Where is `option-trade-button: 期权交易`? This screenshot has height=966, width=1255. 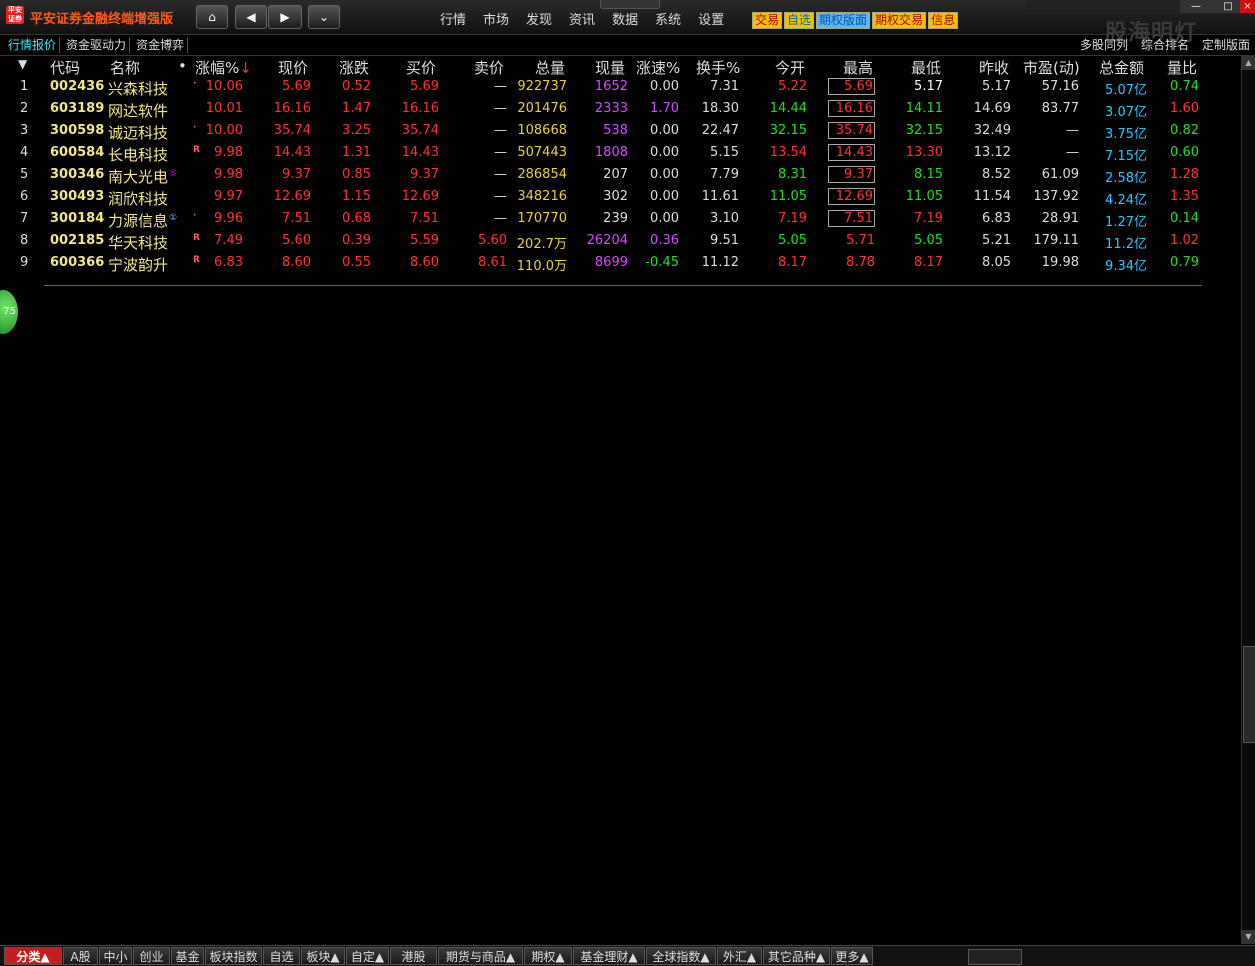
option-trade-button: 期权交易 is located at coordinates (899, 20).